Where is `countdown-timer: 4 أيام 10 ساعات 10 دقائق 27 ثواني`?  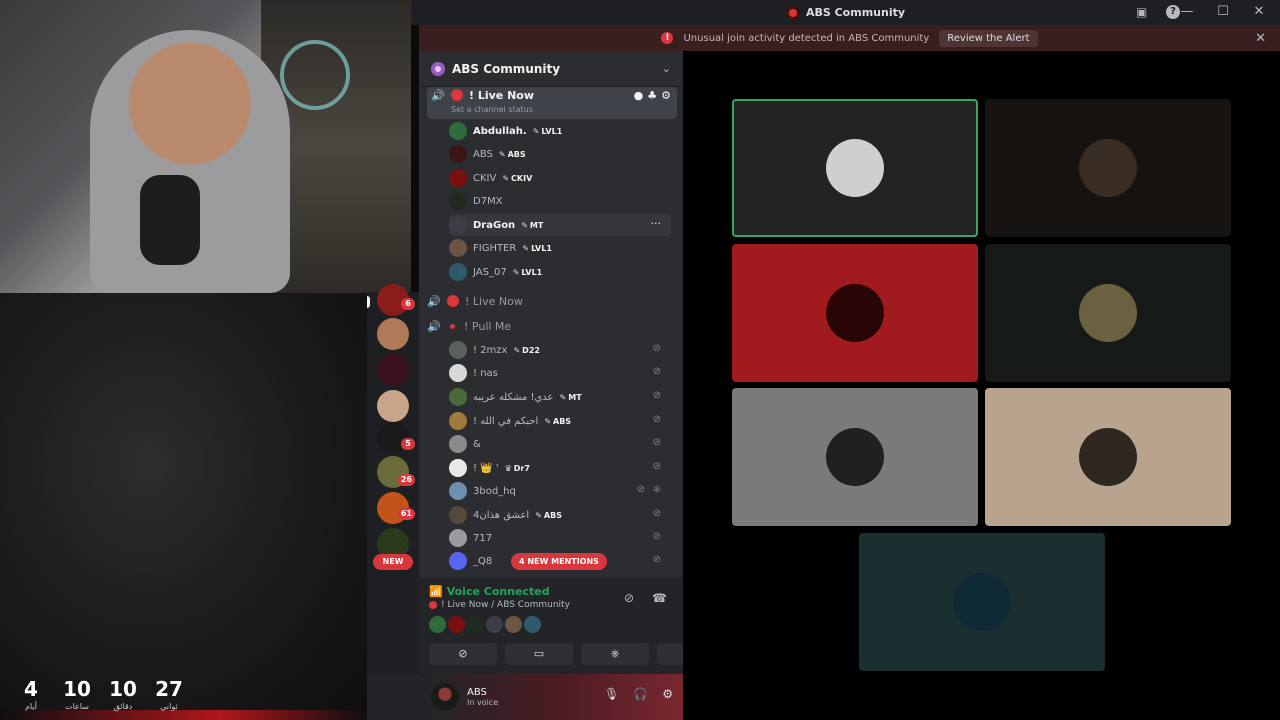 countdown-timer: 4 أيام 10 ساعات 10 دقائق 27 ثواني is located at coordinates (100, 693).